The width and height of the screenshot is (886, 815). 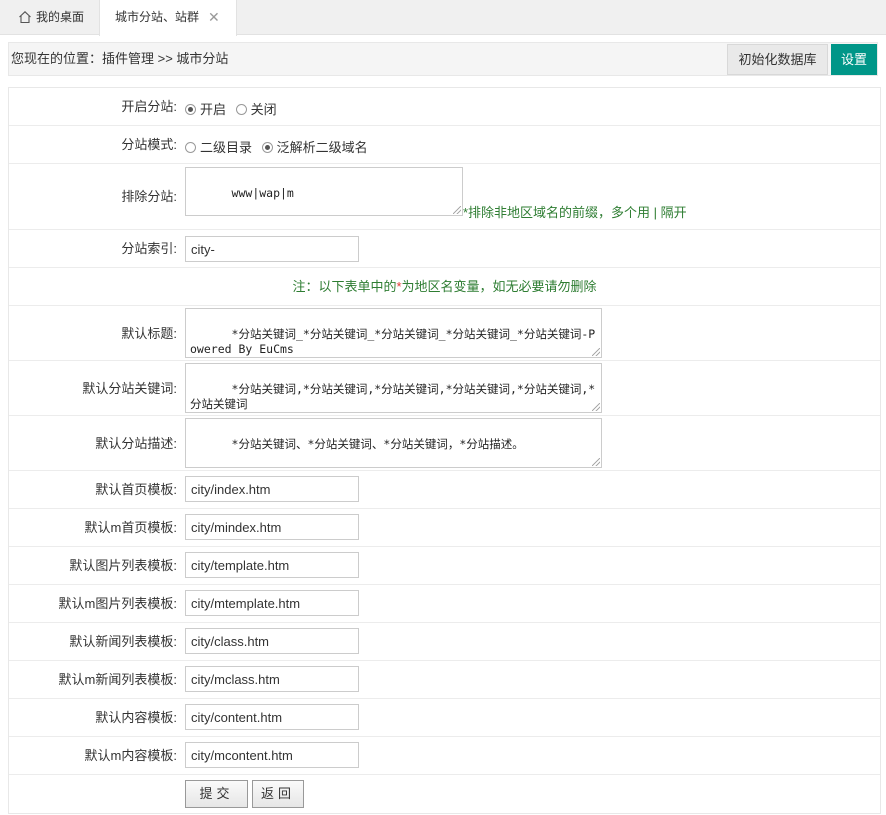 What do you see at coordinates (272, 603) in the screenshot?
I see `template-m-image-list-input` at bounding box center [272, 603].